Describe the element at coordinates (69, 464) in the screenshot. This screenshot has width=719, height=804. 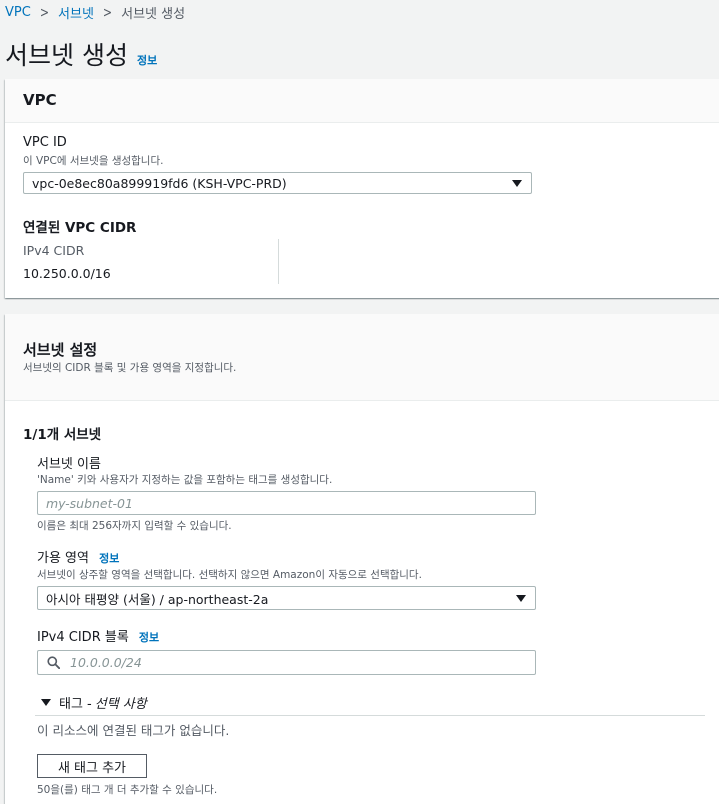
I see `subnet-name-label: 서브넷 이름` at that location.